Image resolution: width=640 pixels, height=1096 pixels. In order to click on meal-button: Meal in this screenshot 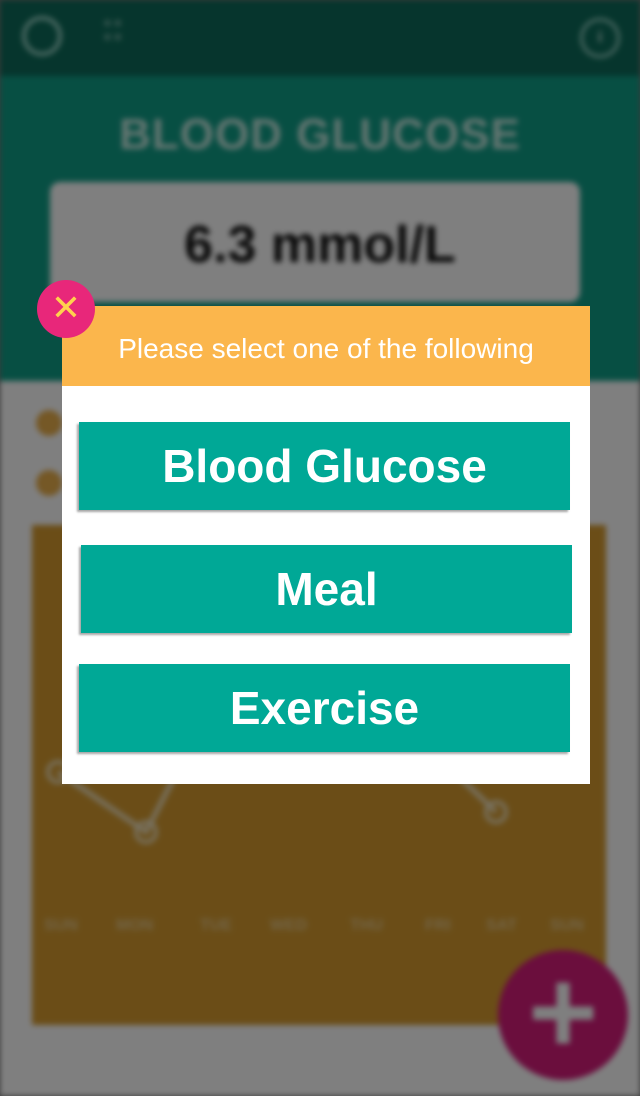, I will do `click(326, 589)`.